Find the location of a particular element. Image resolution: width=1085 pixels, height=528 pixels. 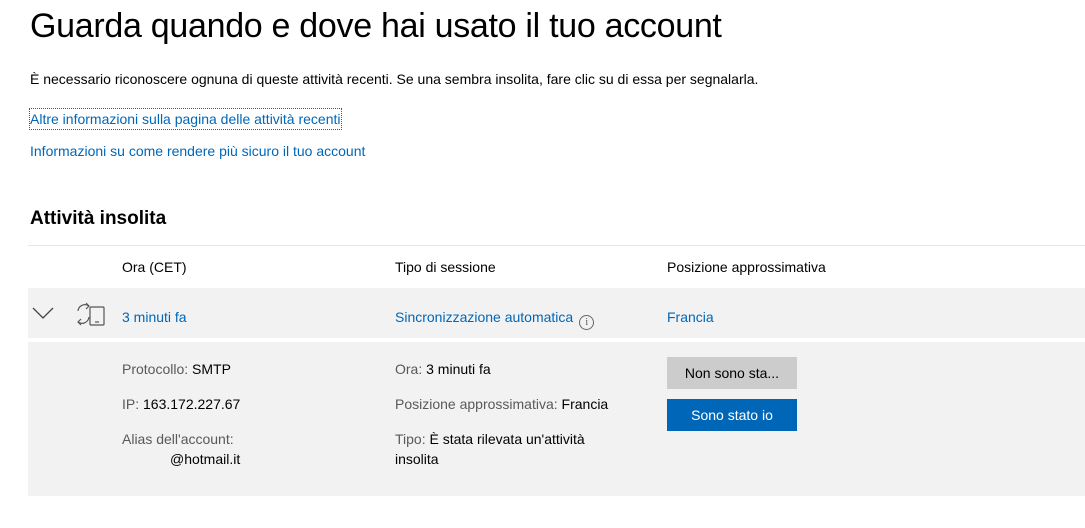

detail-type: Tipo: È stata rilevata un'attività is located at coordinates (490, 439).